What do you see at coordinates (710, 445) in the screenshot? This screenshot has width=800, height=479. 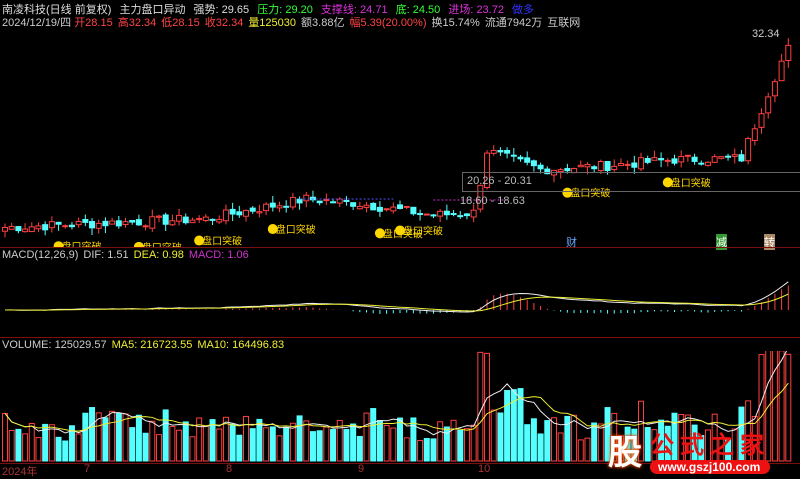 I see `logo-name: 公式之家` at bounding box center [710, 445].